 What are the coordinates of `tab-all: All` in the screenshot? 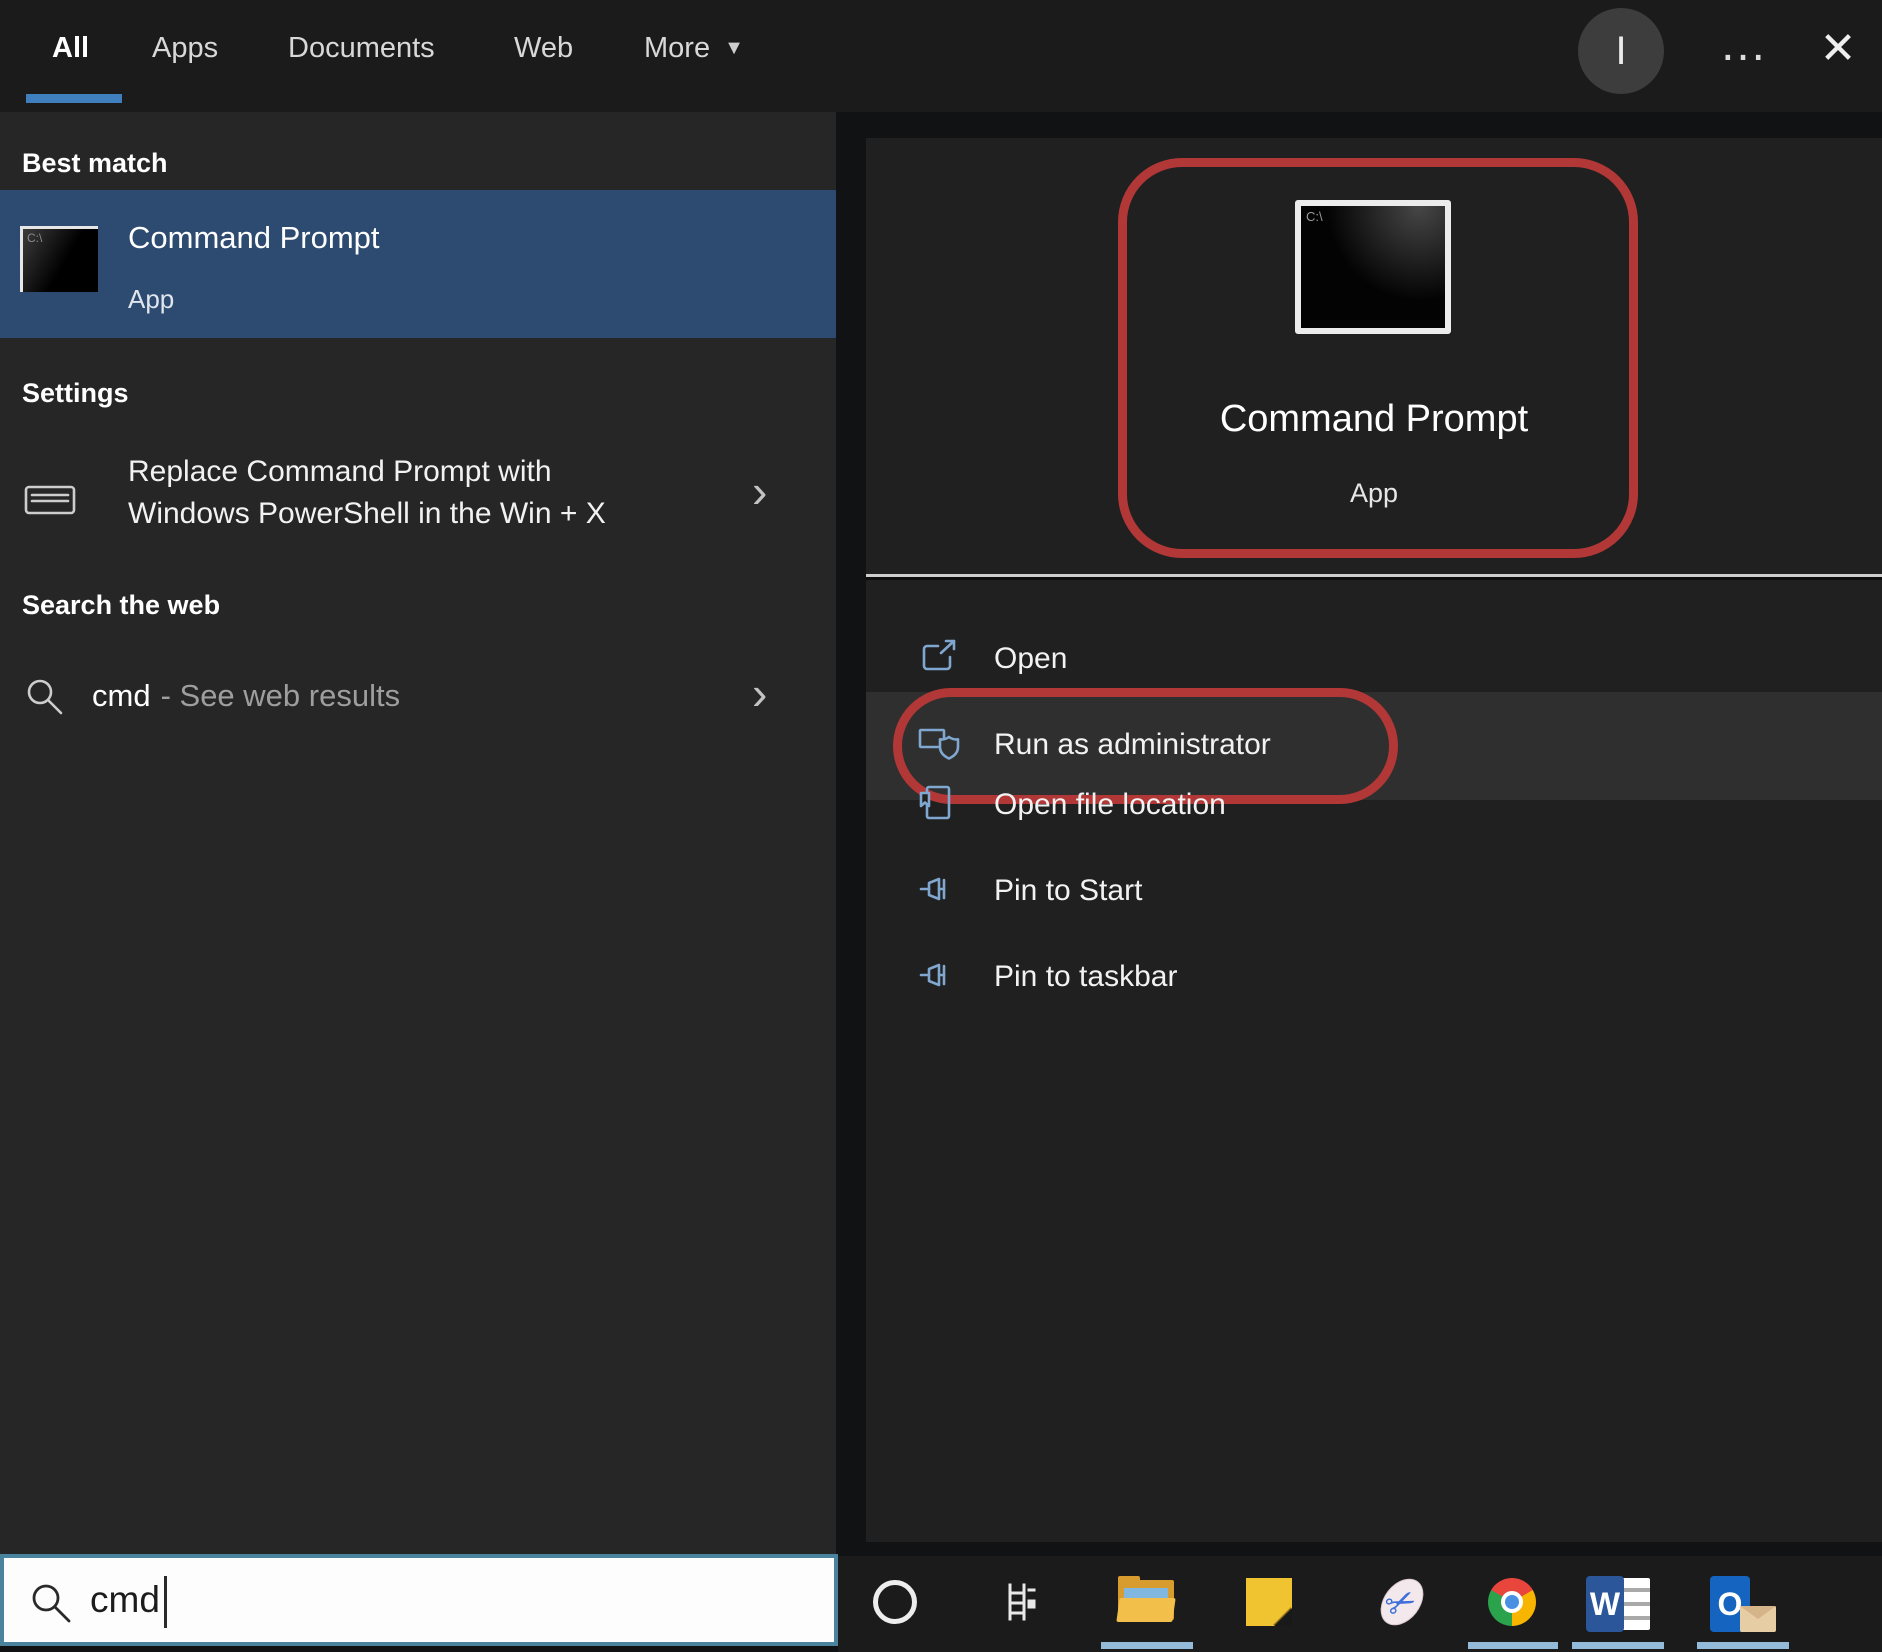 It's located at (70, 48).